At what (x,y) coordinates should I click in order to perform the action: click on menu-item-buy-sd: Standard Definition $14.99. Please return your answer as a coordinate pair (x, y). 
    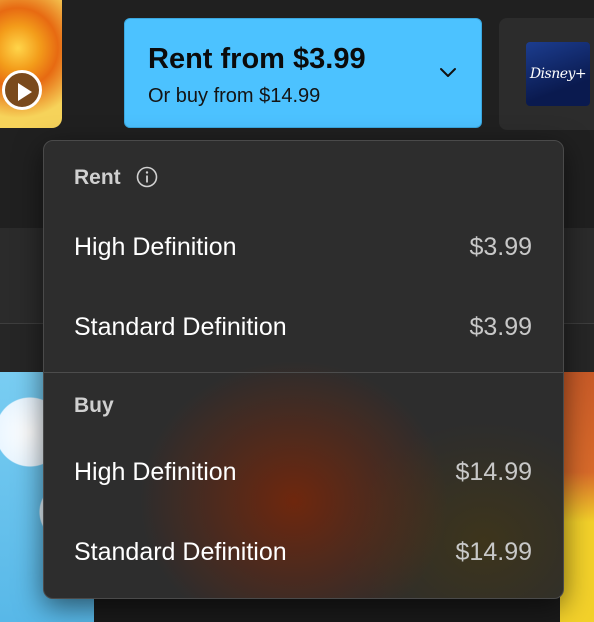
    Looking at the image, I should click on (303, 556).